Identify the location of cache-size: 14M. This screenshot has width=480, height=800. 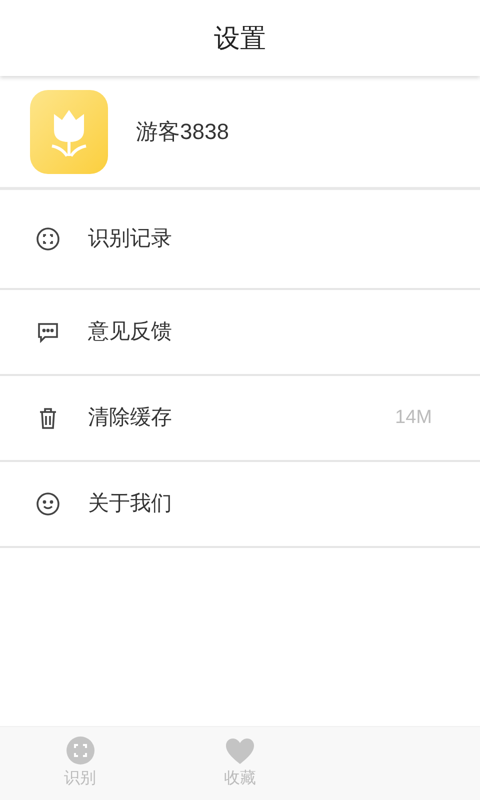
(413, 418).